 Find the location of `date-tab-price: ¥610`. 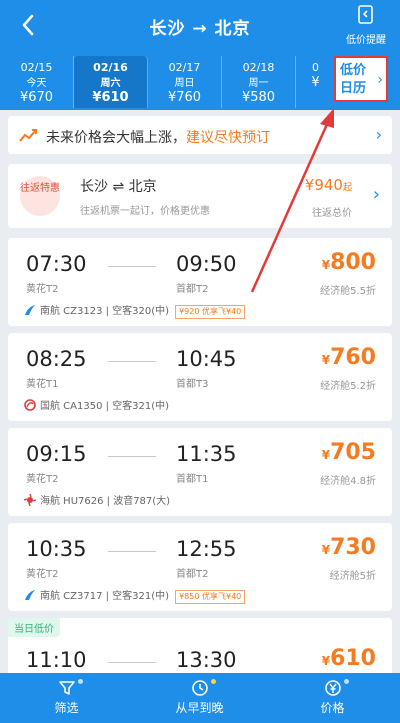

date-tab-price: ¥610 is located at coordinates (110, 97).